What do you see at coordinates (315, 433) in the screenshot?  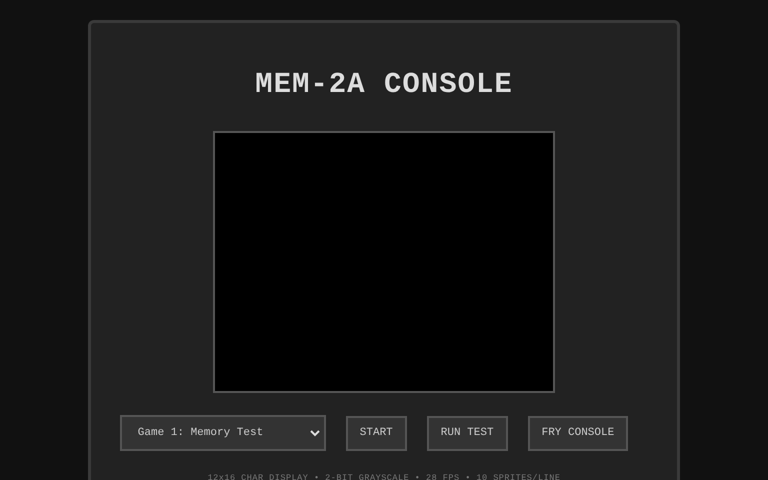 I see `chevron-icon` at bounding box center [315, 433].